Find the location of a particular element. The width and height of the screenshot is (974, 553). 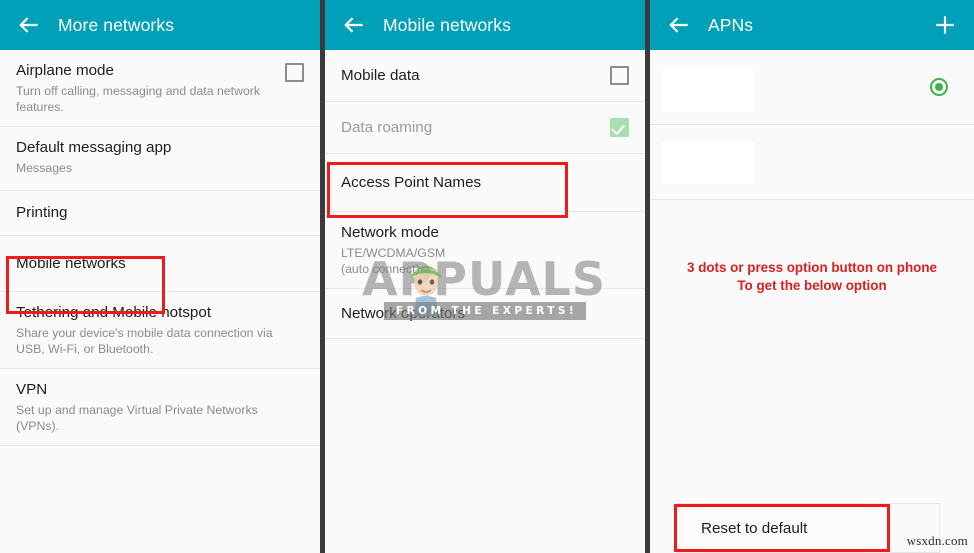

appbar-title: More networks is located at coordinates (116, 24).